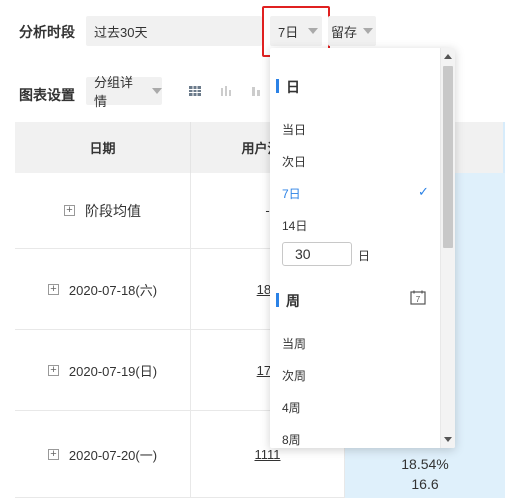  What do you see at coordinates (448, 56) in the screenshot?
I see `scroll-up-icon` at bounding box center [448, 56].